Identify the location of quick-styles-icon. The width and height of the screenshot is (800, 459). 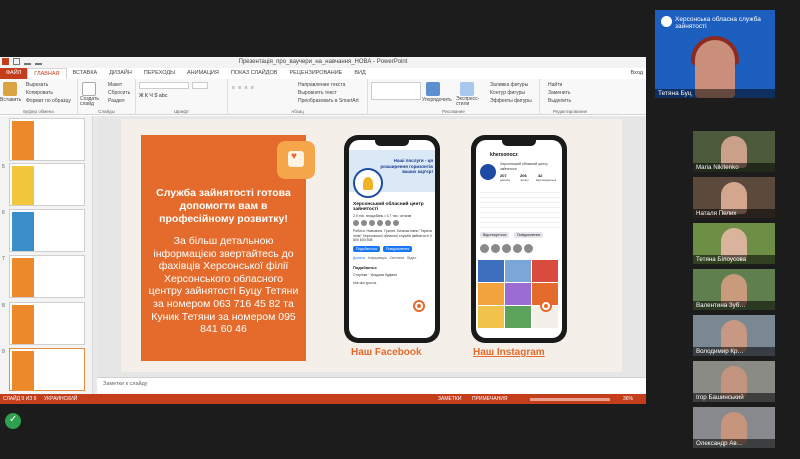
(467, 89).